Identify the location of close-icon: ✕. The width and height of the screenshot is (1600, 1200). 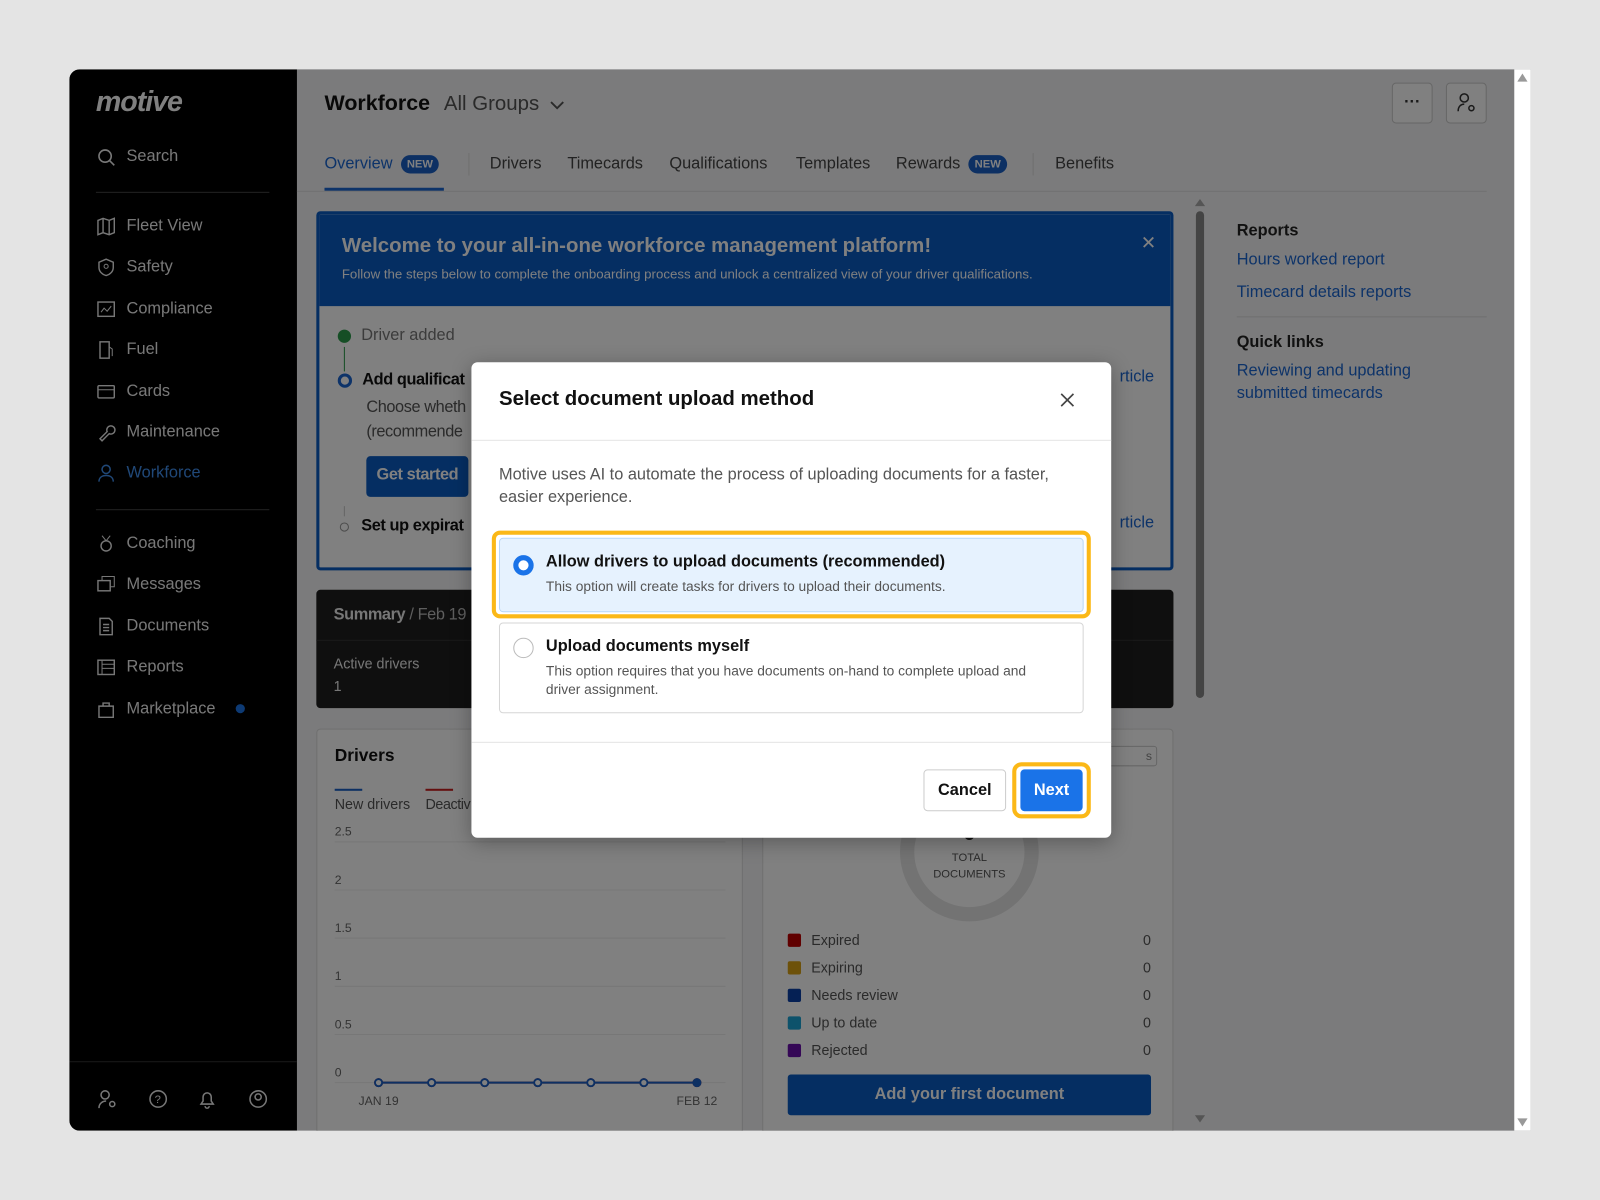
(1148, 243).